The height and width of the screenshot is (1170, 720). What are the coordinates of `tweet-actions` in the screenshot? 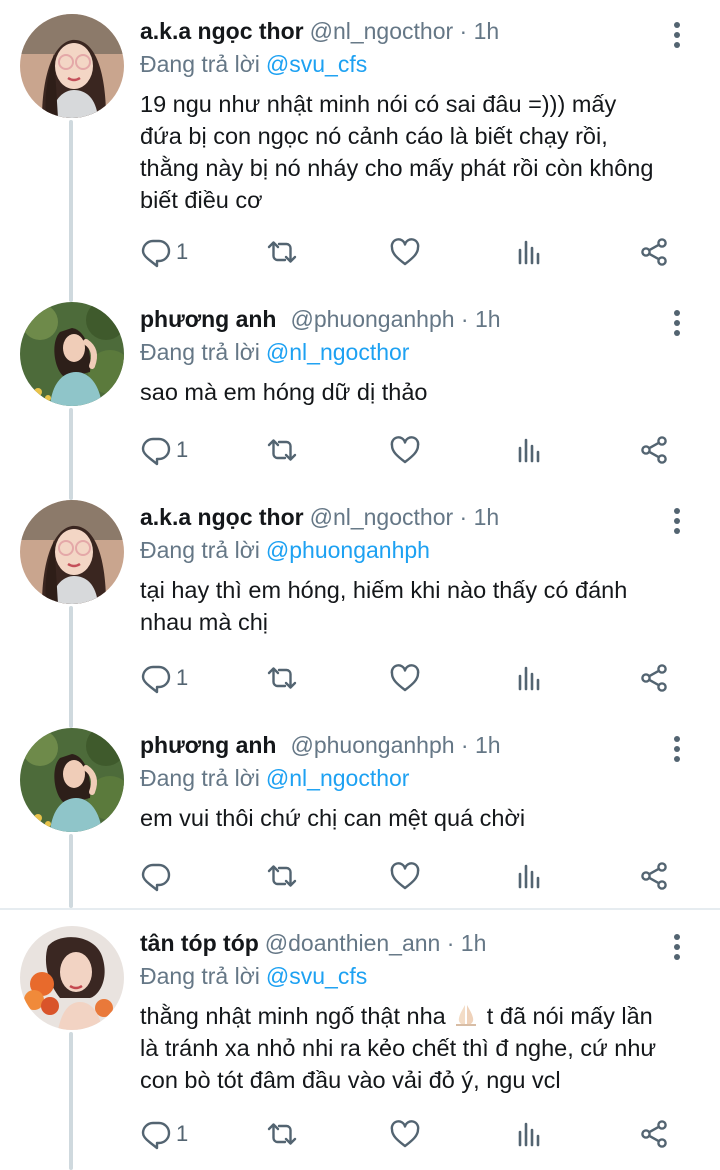 It's located at (360, 876).